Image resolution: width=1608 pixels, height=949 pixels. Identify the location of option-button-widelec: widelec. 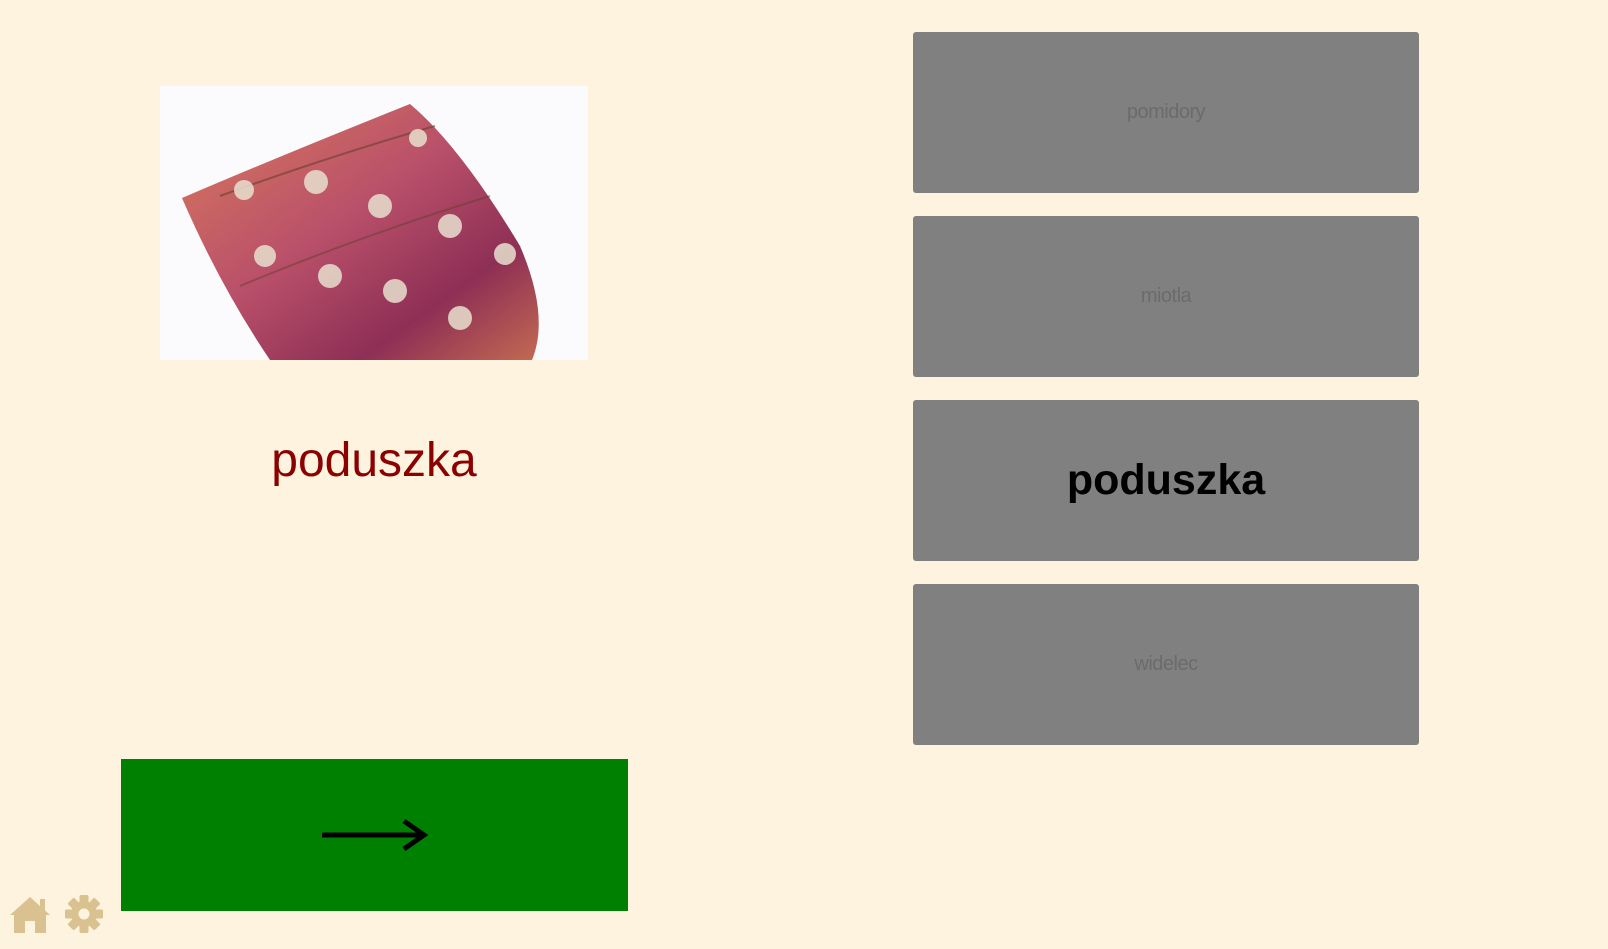
(1166, 664).